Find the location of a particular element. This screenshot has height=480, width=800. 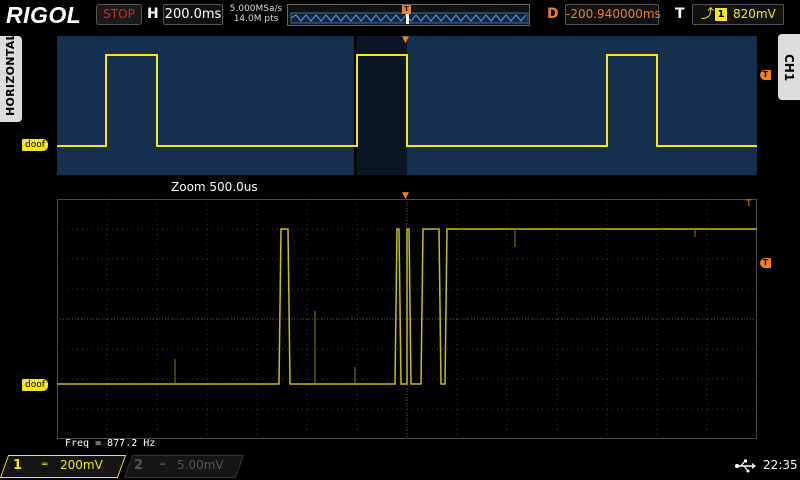

frequency-measurement: Freq = 877.2 Hz is located at coordinates (110, 443).